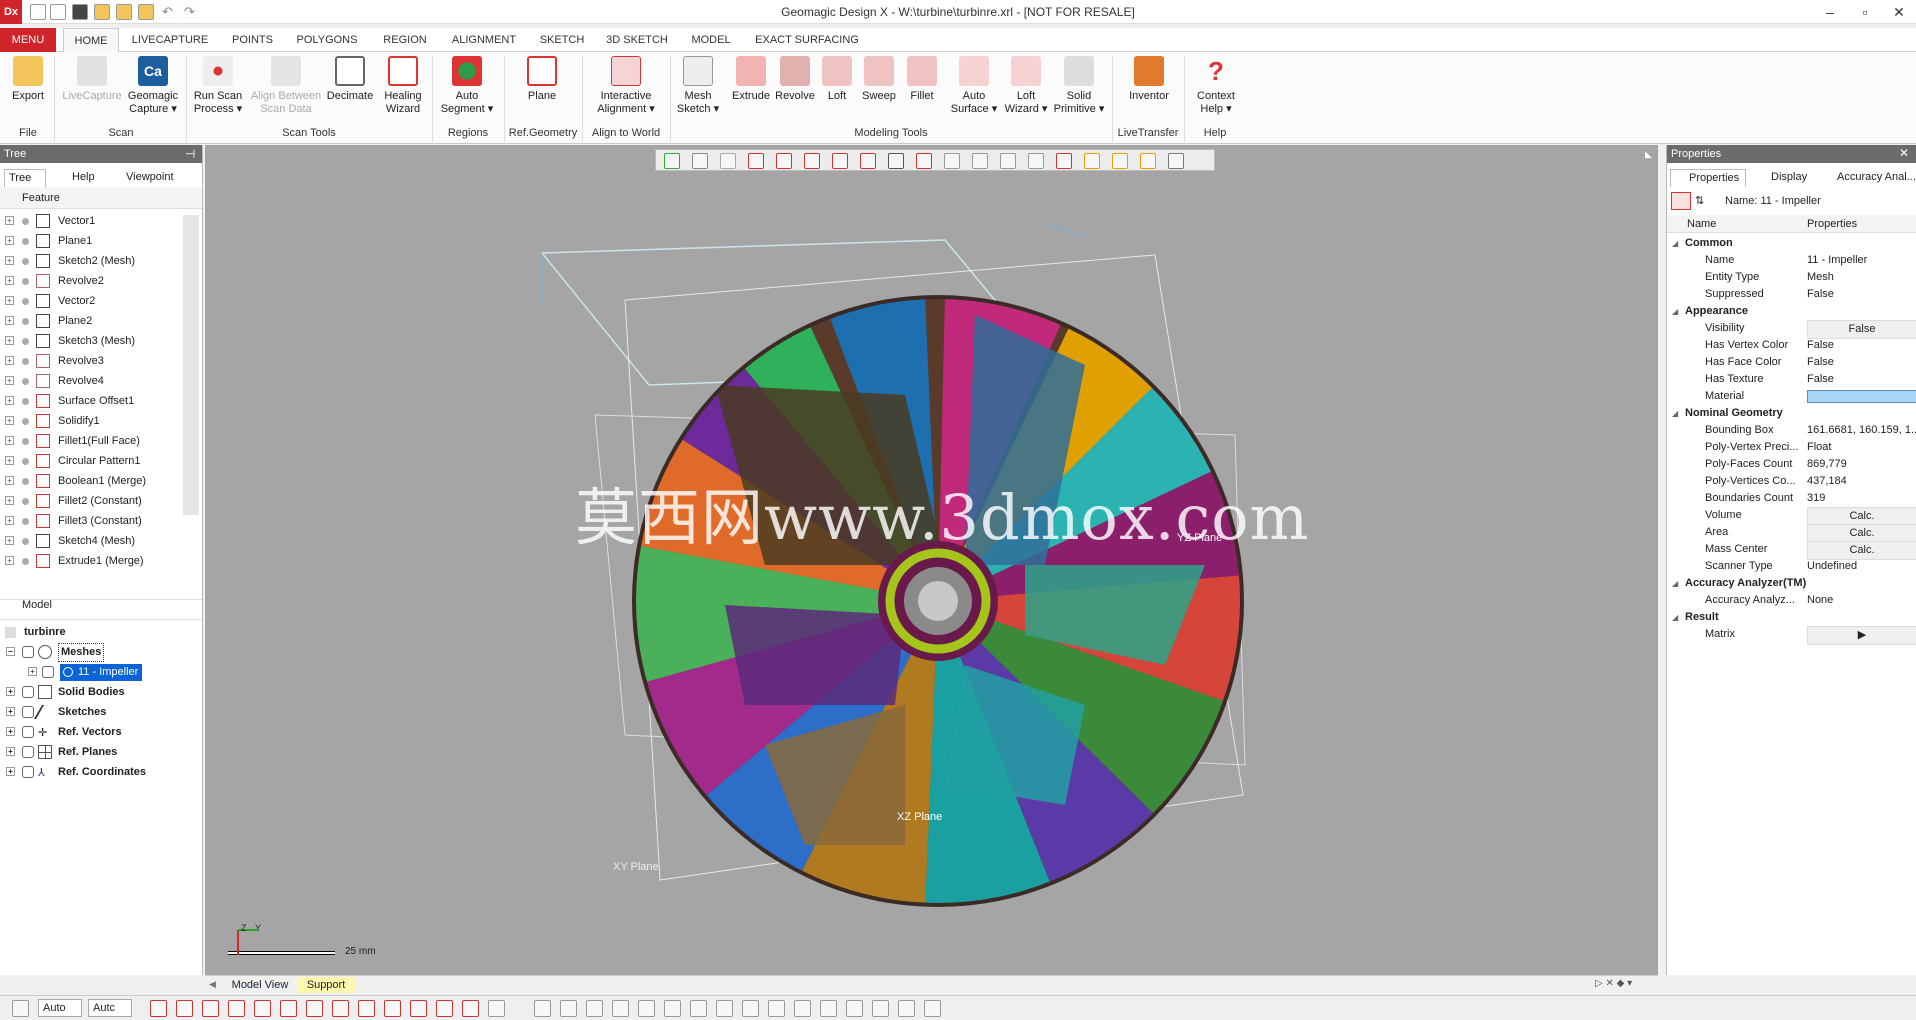  What do you see at coordinates (1791, 635) in the screenshot?
I see `property-row: Matrix ▶` at bounding box center [1791, 635].